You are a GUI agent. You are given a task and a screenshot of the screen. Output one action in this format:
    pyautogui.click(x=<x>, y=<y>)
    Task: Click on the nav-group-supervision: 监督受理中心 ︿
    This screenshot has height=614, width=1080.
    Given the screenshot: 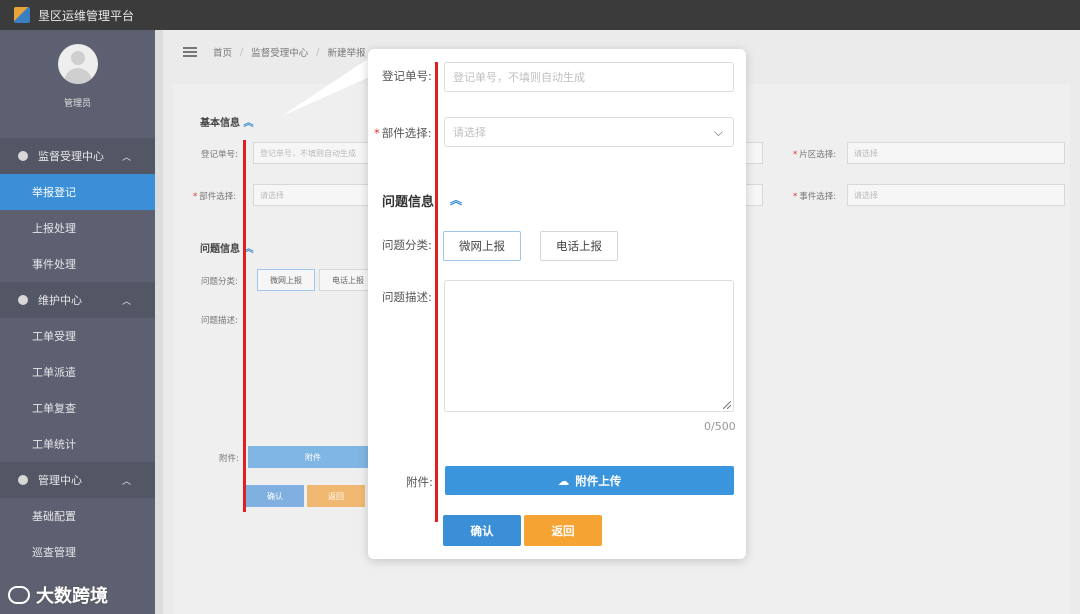 What is the action you would take?
    pyautogui.click(x=77, y=156)
    